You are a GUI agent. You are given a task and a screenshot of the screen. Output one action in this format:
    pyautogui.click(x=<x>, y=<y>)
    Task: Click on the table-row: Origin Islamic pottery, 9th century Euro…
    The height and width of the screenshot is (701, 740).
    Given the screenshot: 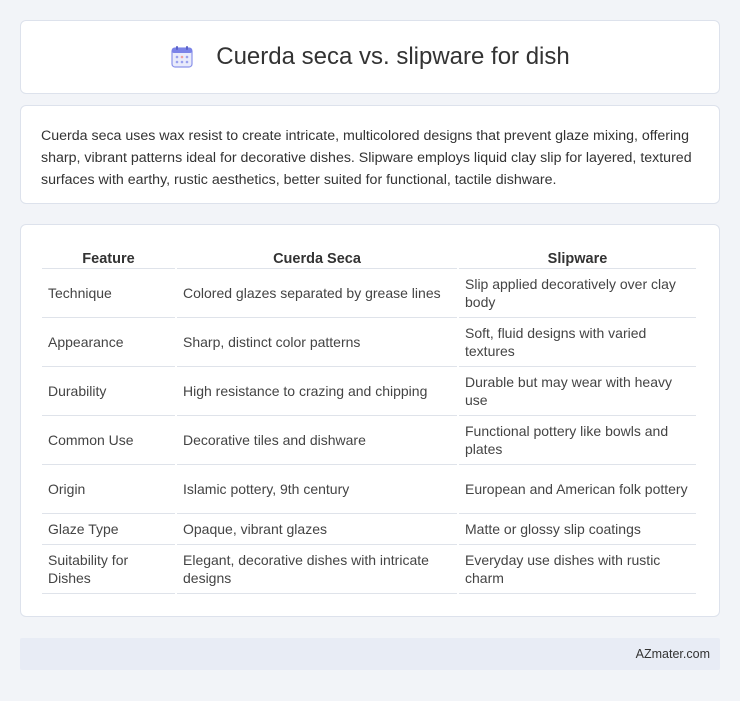 What is the action you would take?
    pyautogui.click(x=369, y=489)
    